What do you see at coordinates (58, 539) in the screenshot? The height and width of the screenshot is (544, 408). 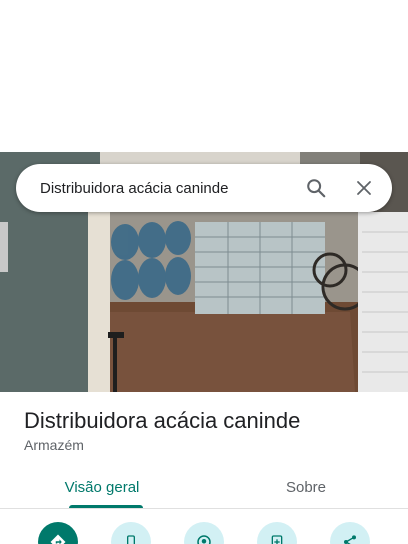 I see `directions-icon` at bounding box center [58, 539].